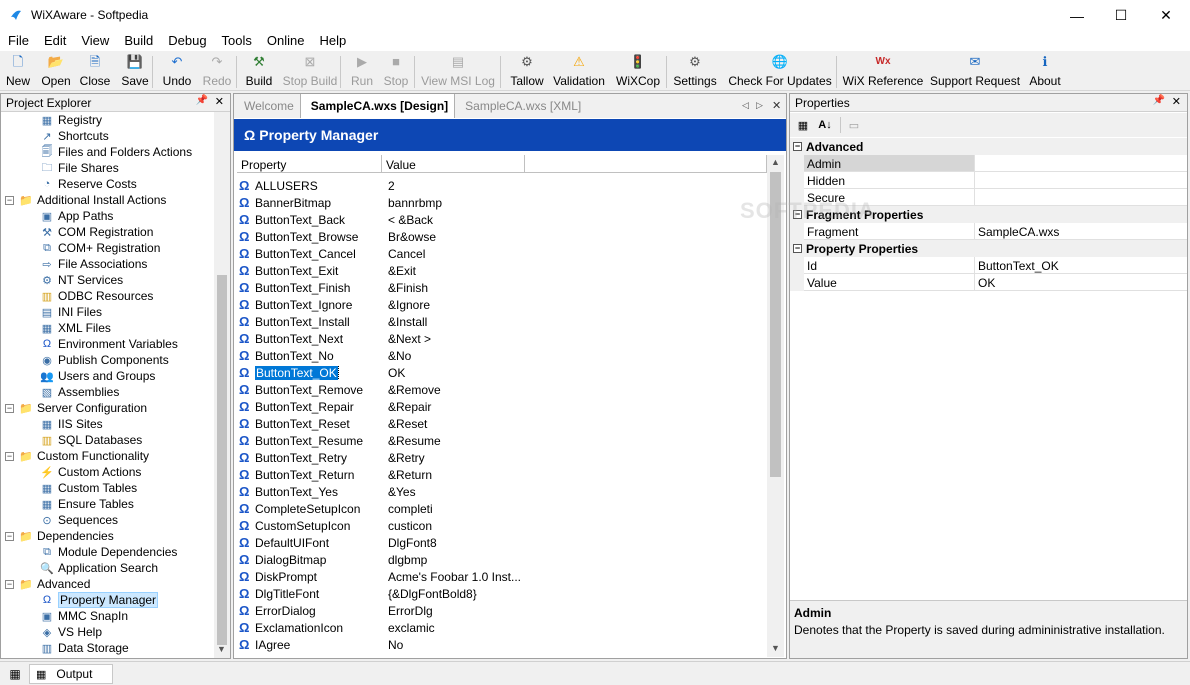 This screenshot has height=685, width=1190. What do you see at coordinates (488, 220) in the screenshot?
I see `property-value: < &Back` at bounding box center [488, 220].